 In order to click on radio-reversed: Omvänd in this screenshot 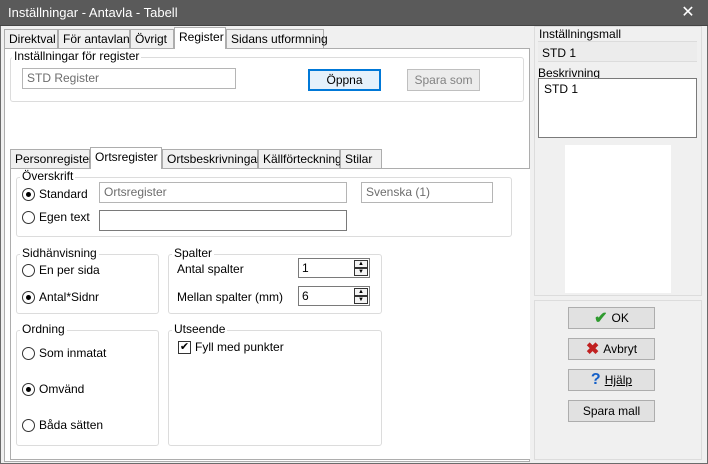, I will do `click(53, 389)`.